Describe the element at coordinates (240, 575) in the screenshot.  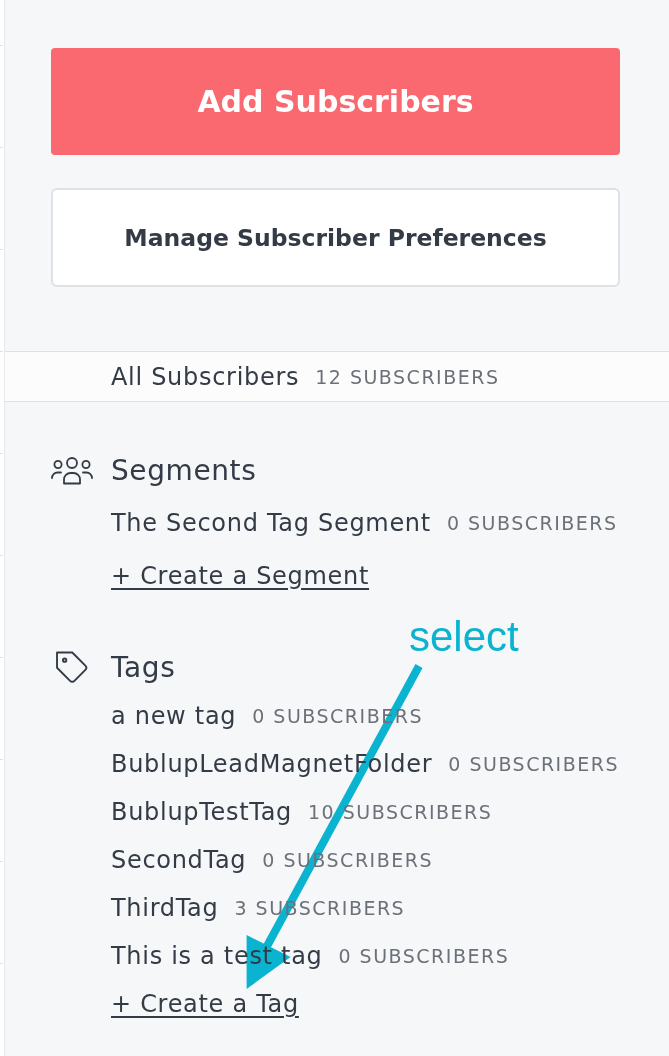
I see `create-segment-link: + Create a Segment` at that location.